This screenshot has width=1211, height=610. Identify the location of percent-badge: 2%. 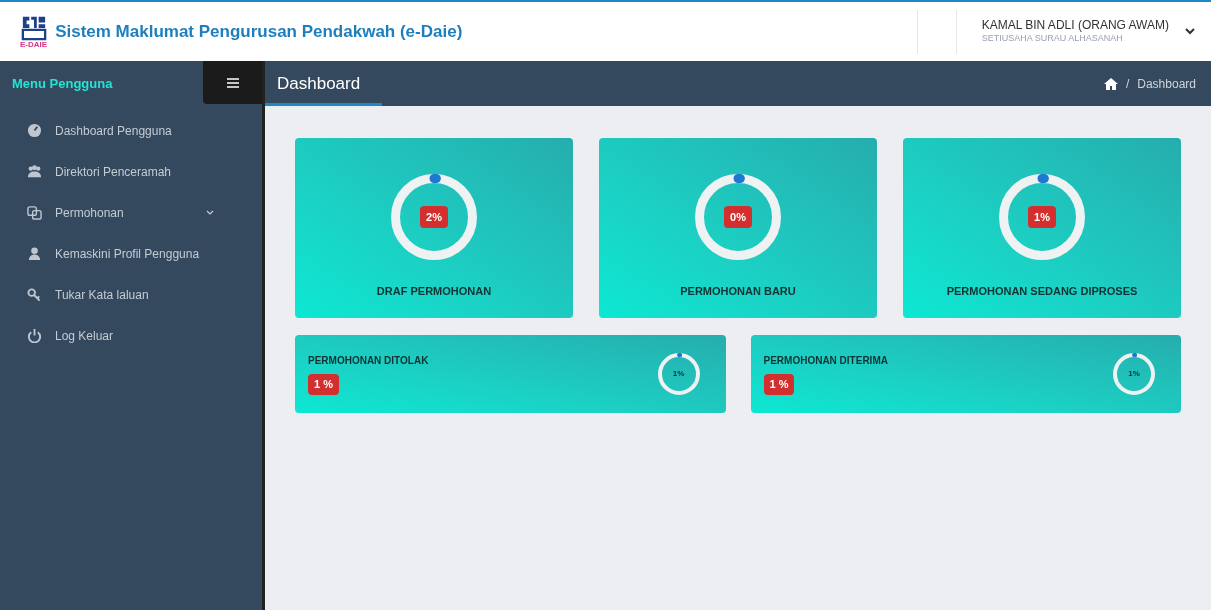
(434, 217).